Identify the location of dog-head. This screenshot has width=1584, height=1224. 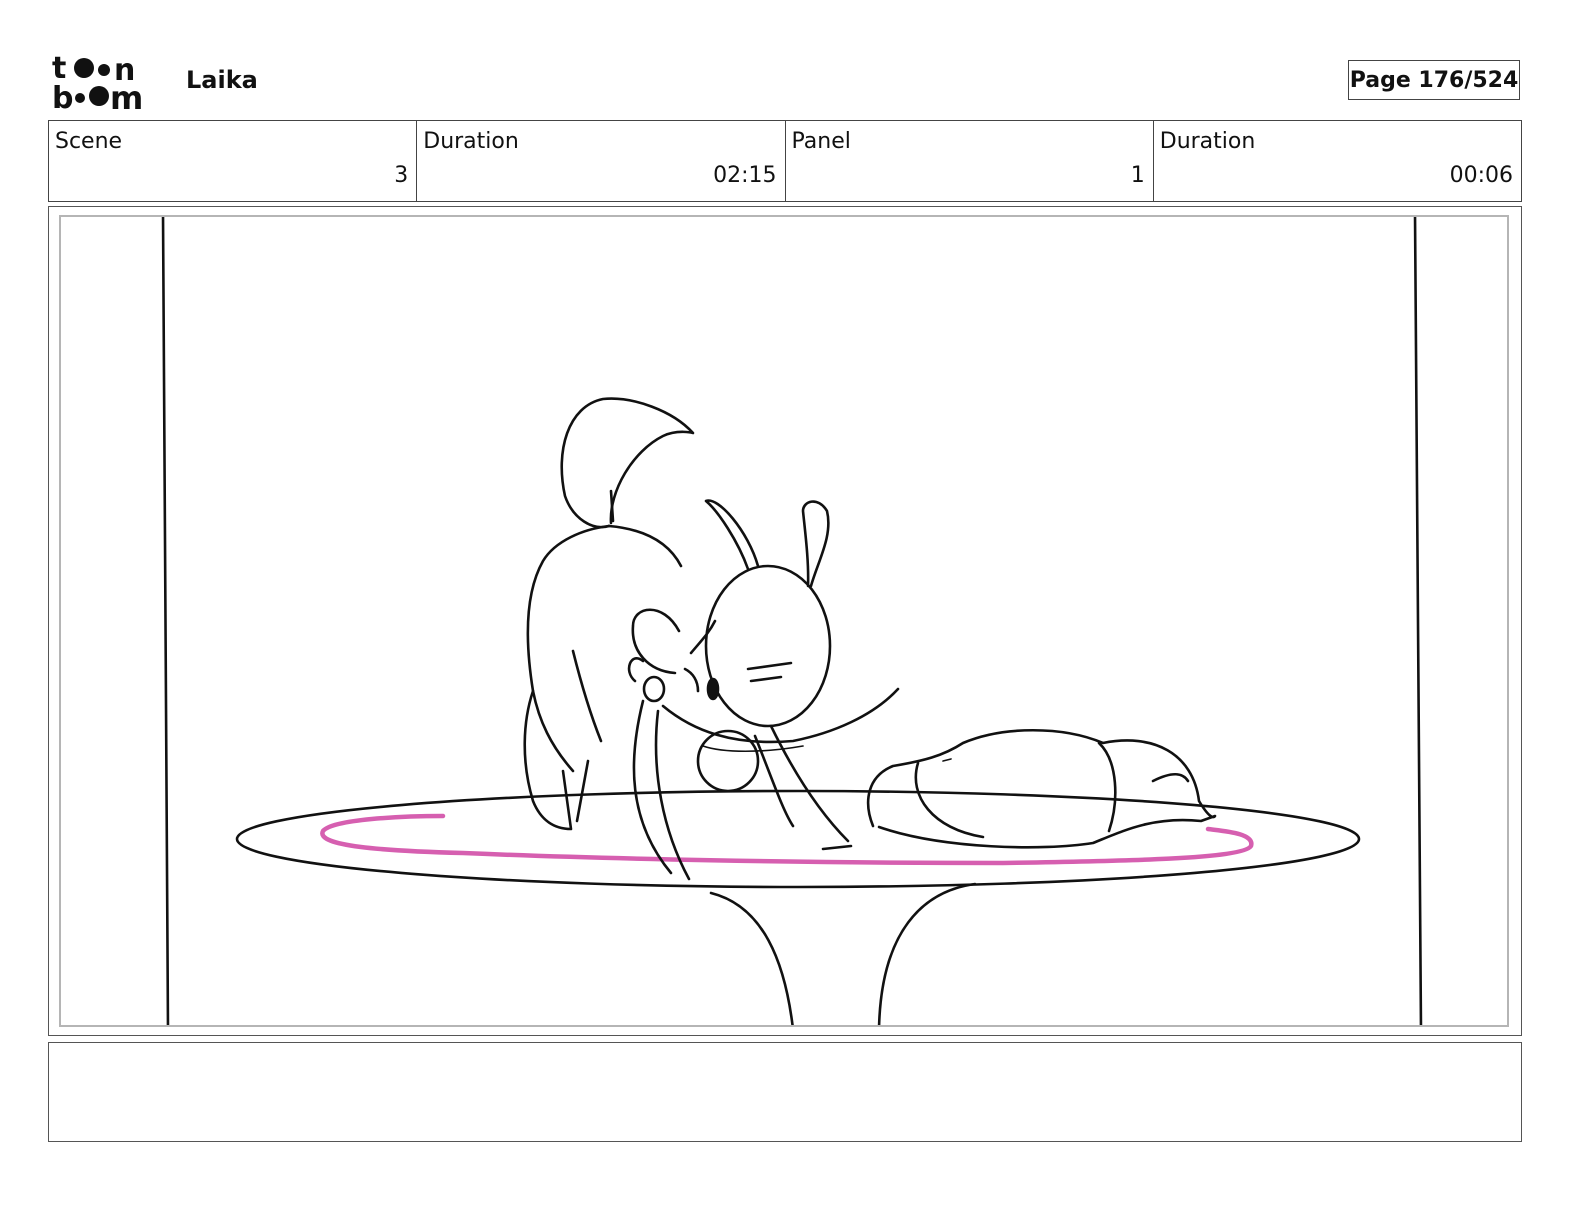
(768, 646).